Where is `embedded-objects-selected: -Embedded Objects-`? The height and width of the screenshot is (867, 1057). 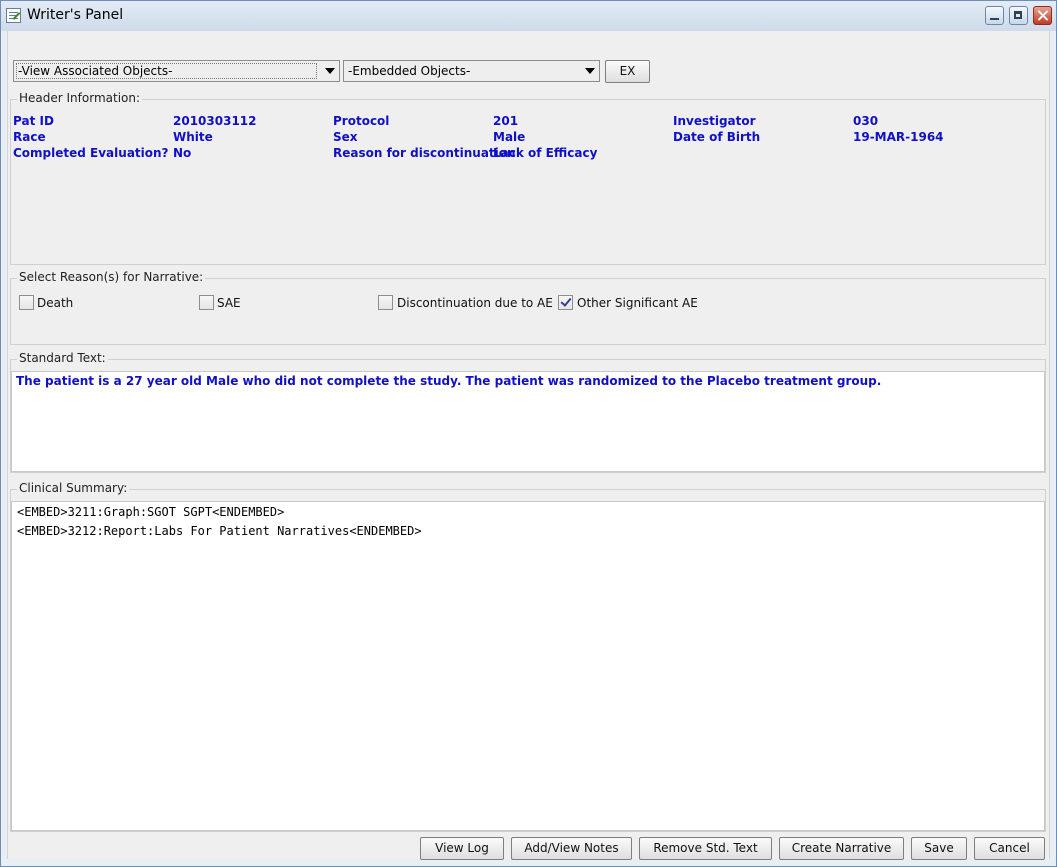
embedded-objects-selected: -Embedded Objects- is located at coordinates (409, 71).